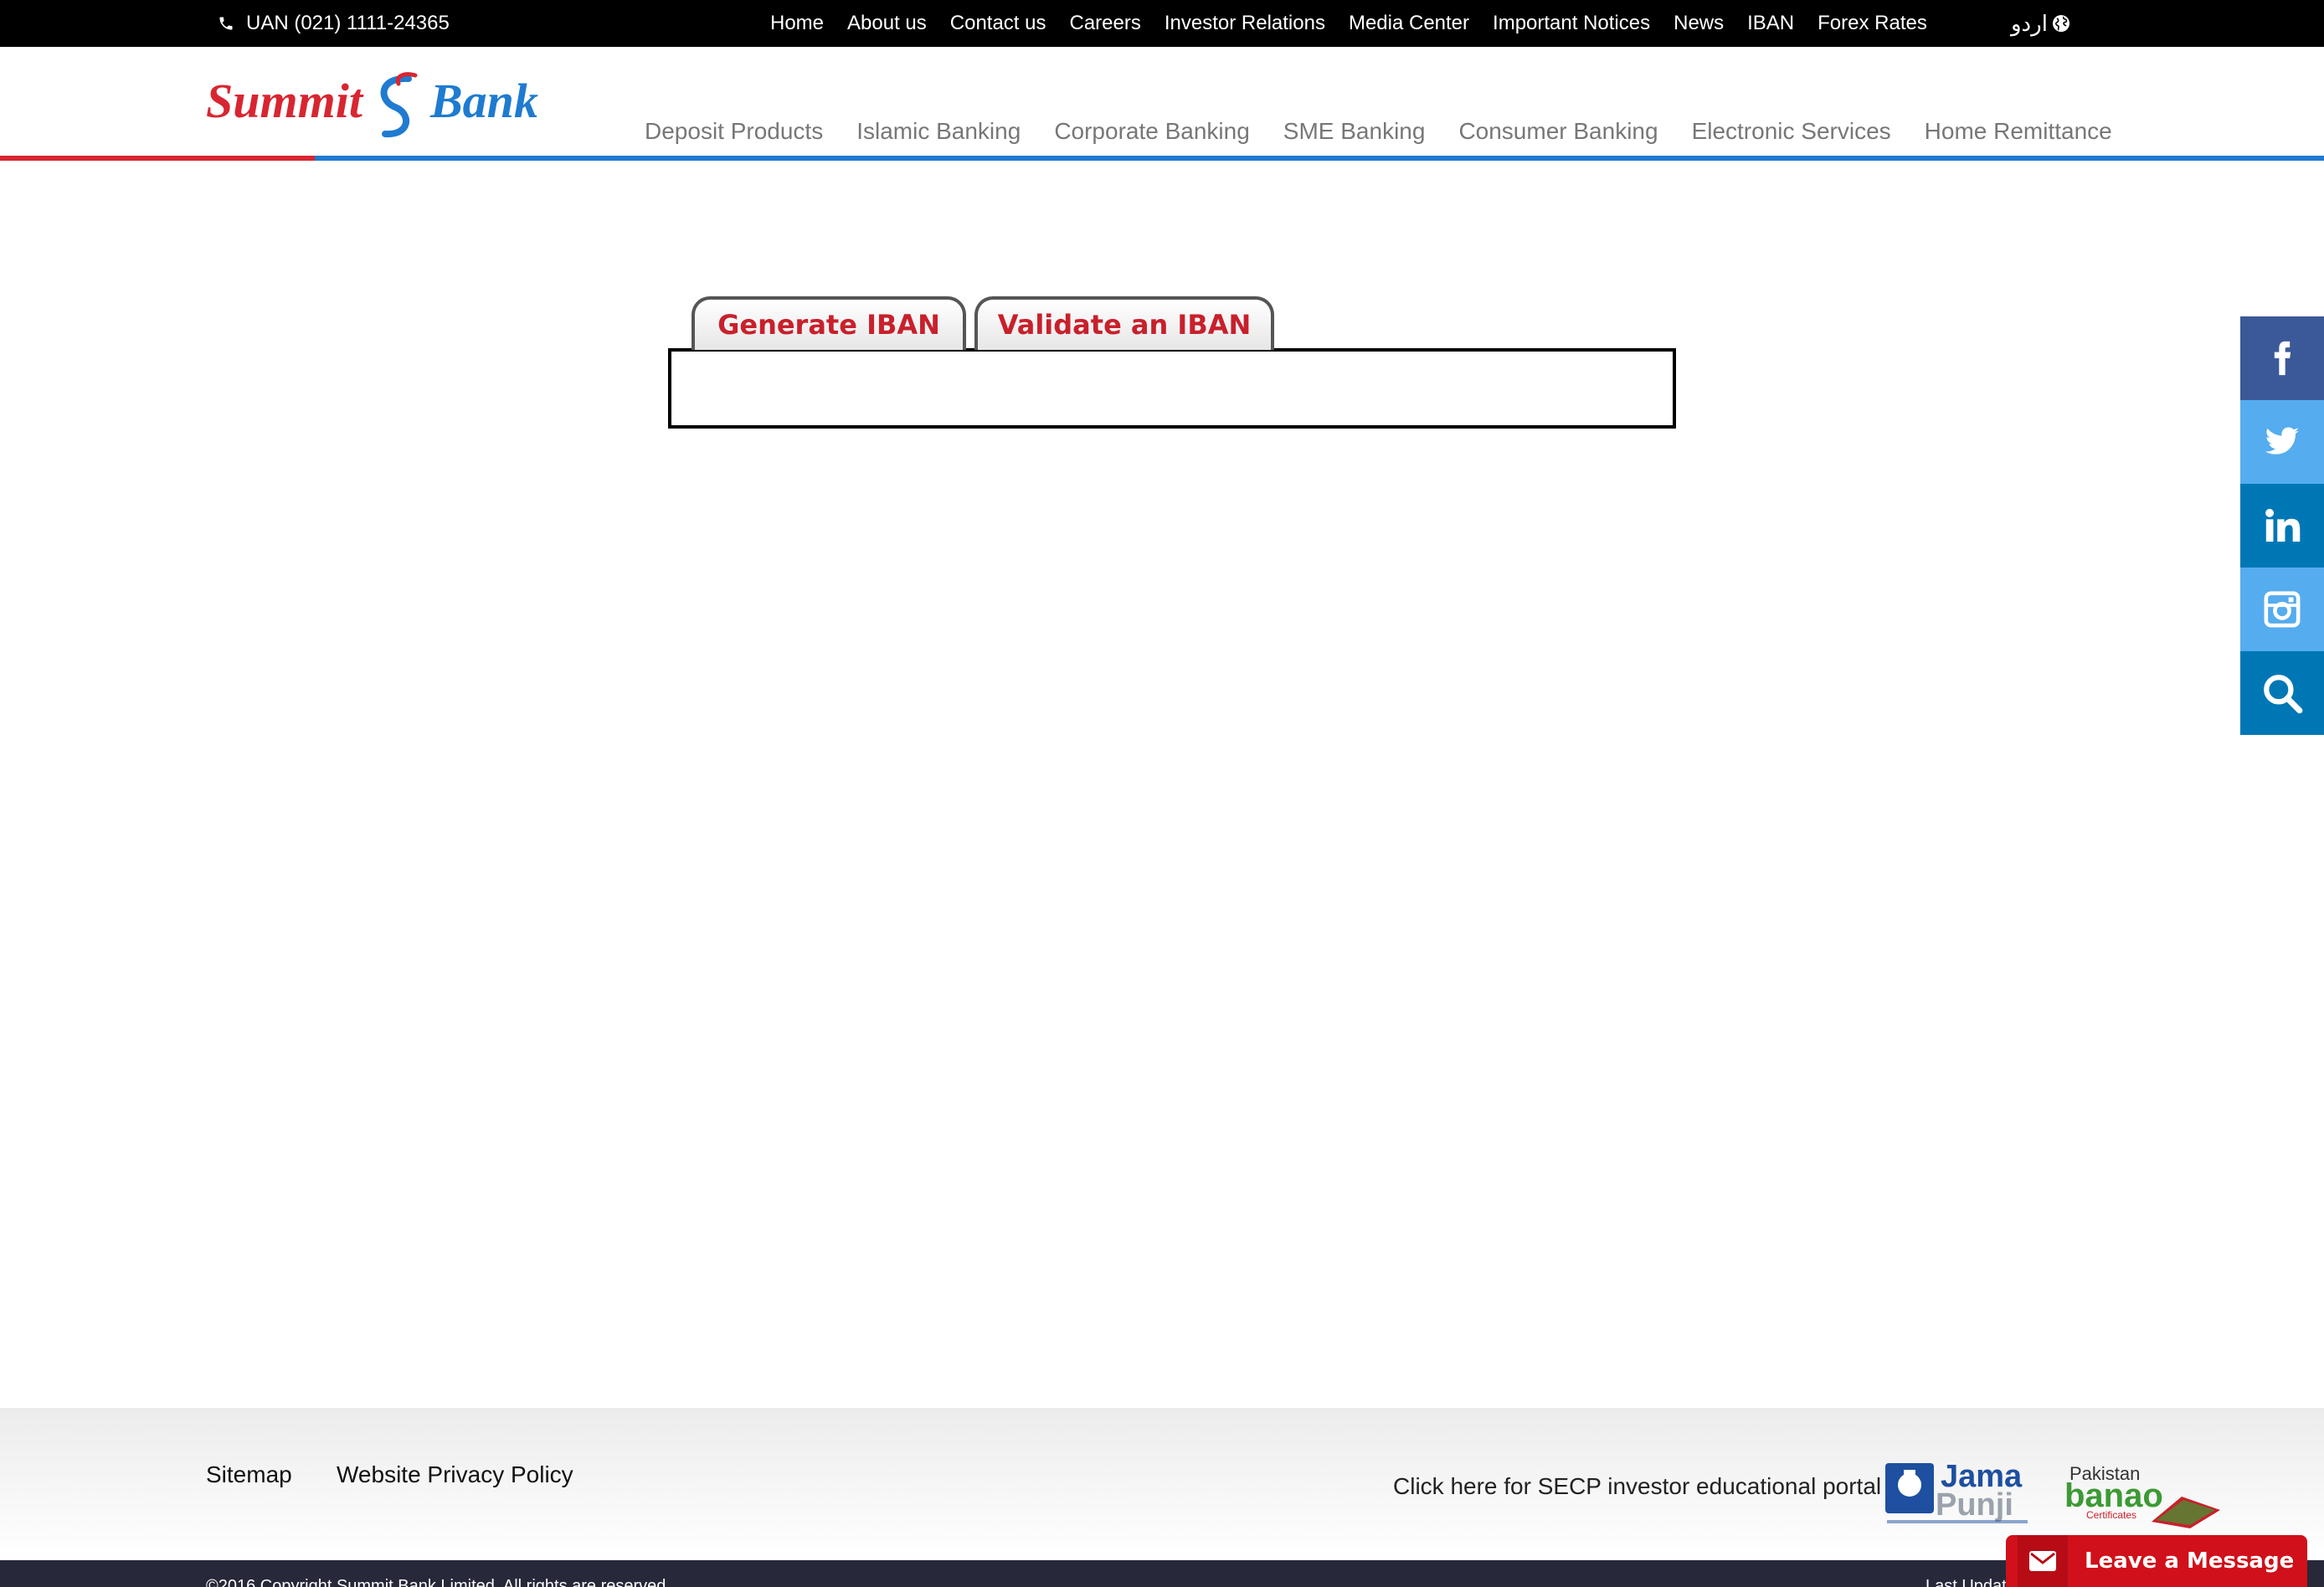 This screenshot has width=2324, height=1587. I want to click on nav-islamic-banking: Islamic Banking, so click(938, 131).